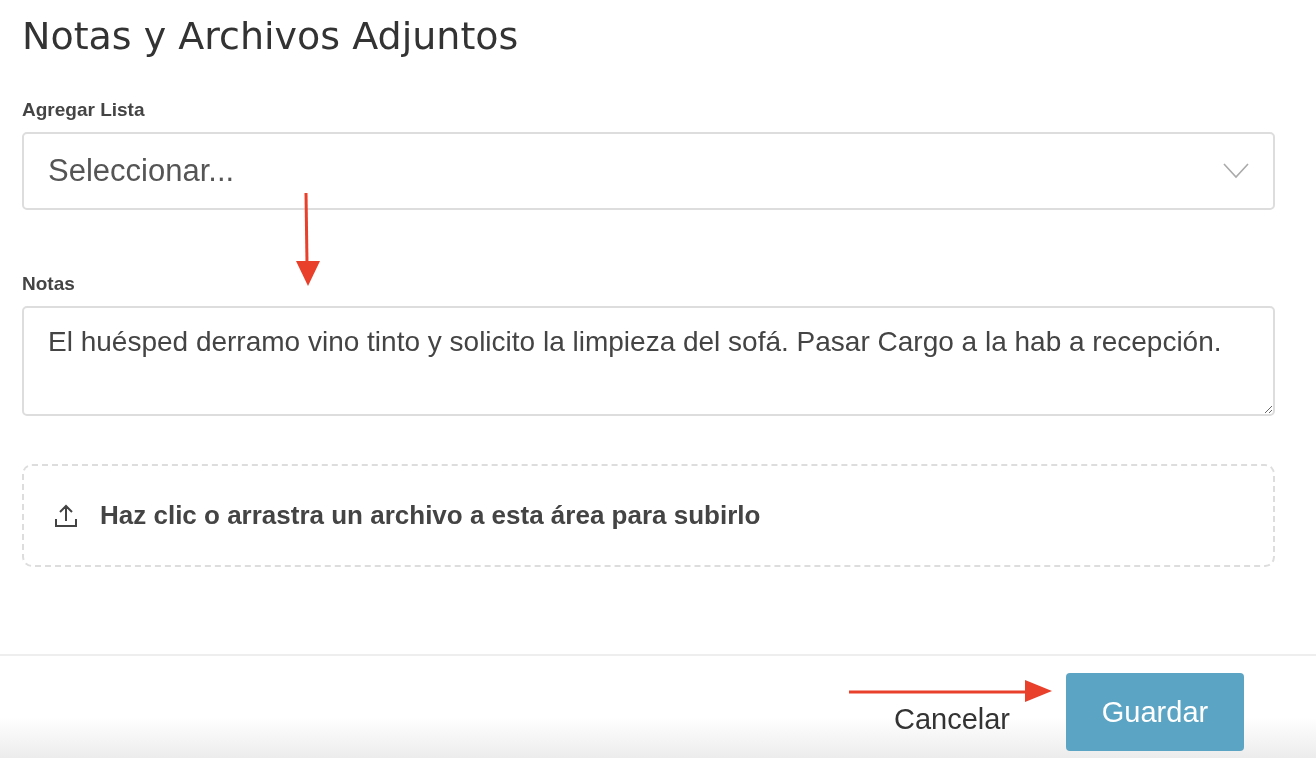 This screenshot has height=758, width=1316. I want to click on upload-icon, so click(66, 515).